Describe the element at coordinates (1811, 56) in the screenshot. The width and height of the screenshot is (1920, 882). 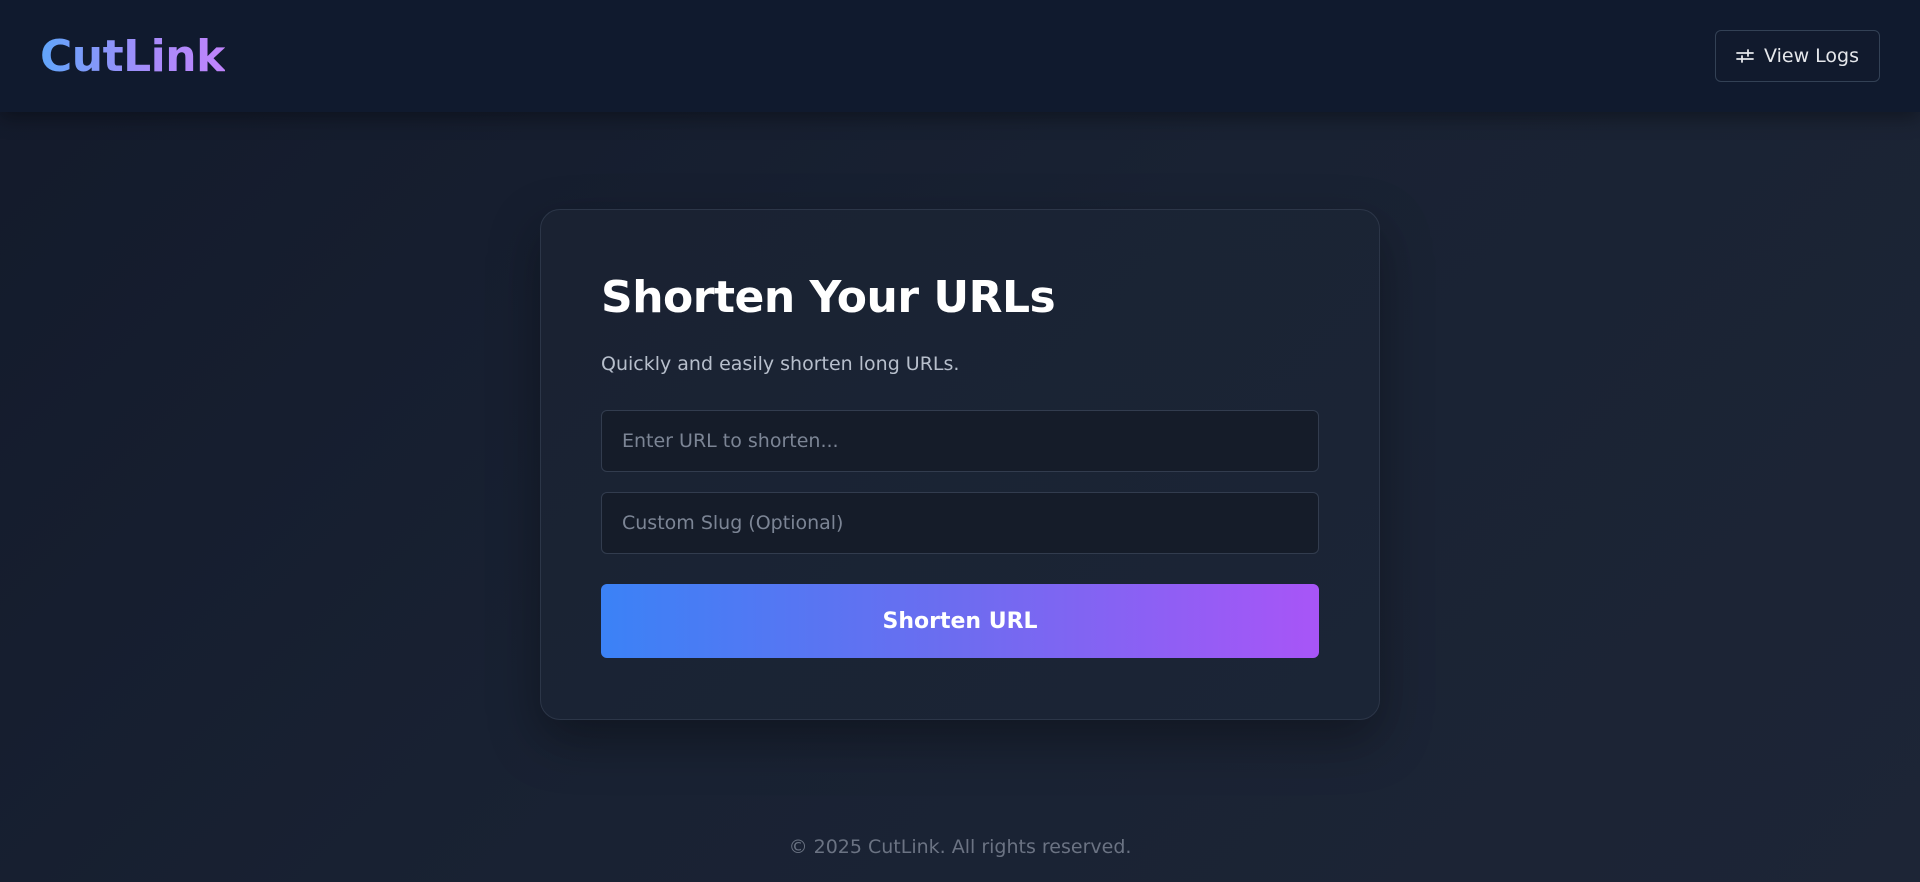
I see `view-logs-label: View Logs` at that location.